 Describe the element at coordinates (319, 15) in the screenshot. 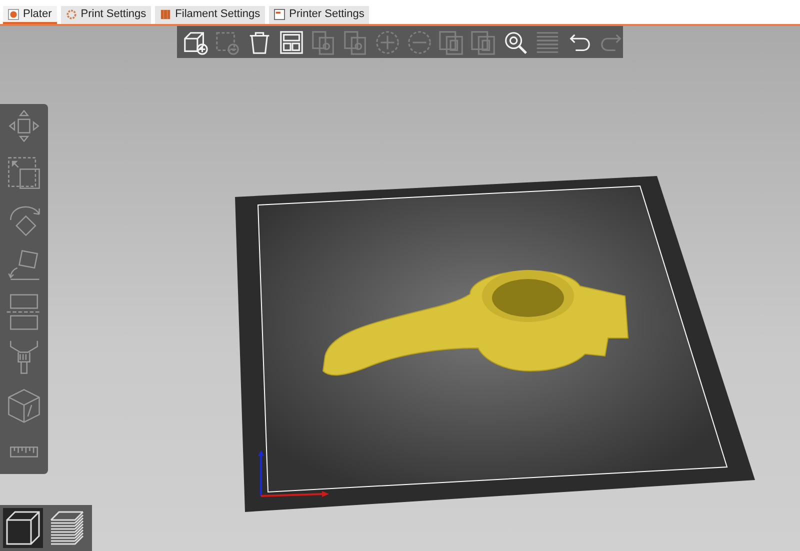

I see `tab: Printer Settings` at that location.